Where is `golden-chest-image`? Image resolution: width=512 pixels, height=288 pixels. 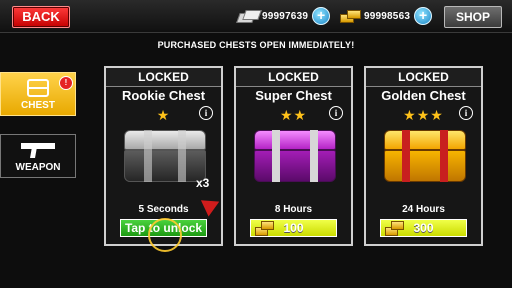
golden-chest-image is located at coordinates (425, 156).